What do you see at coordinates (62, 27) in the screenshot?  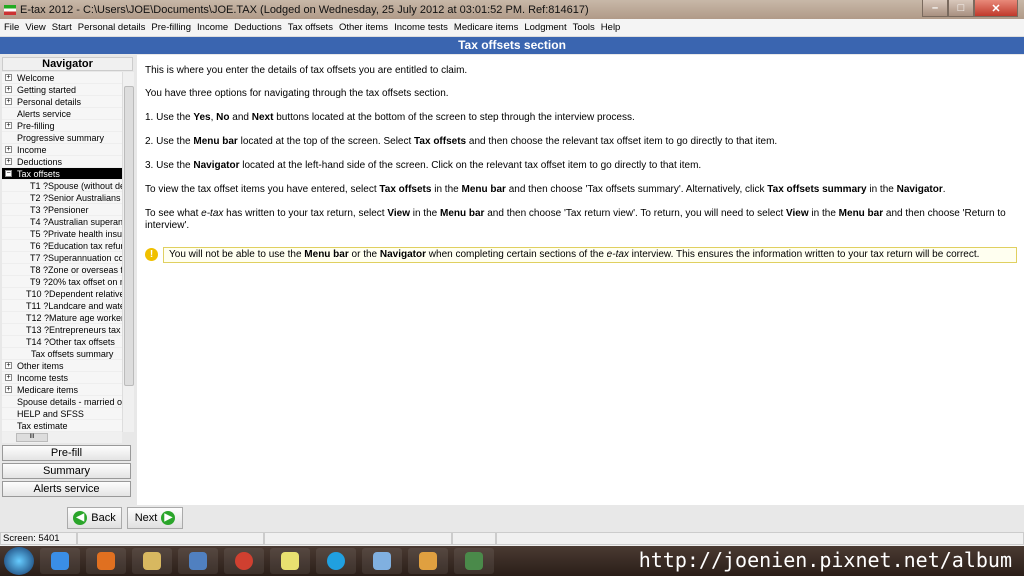 I see `menu-start: Start` at bounding box center [62, 27].